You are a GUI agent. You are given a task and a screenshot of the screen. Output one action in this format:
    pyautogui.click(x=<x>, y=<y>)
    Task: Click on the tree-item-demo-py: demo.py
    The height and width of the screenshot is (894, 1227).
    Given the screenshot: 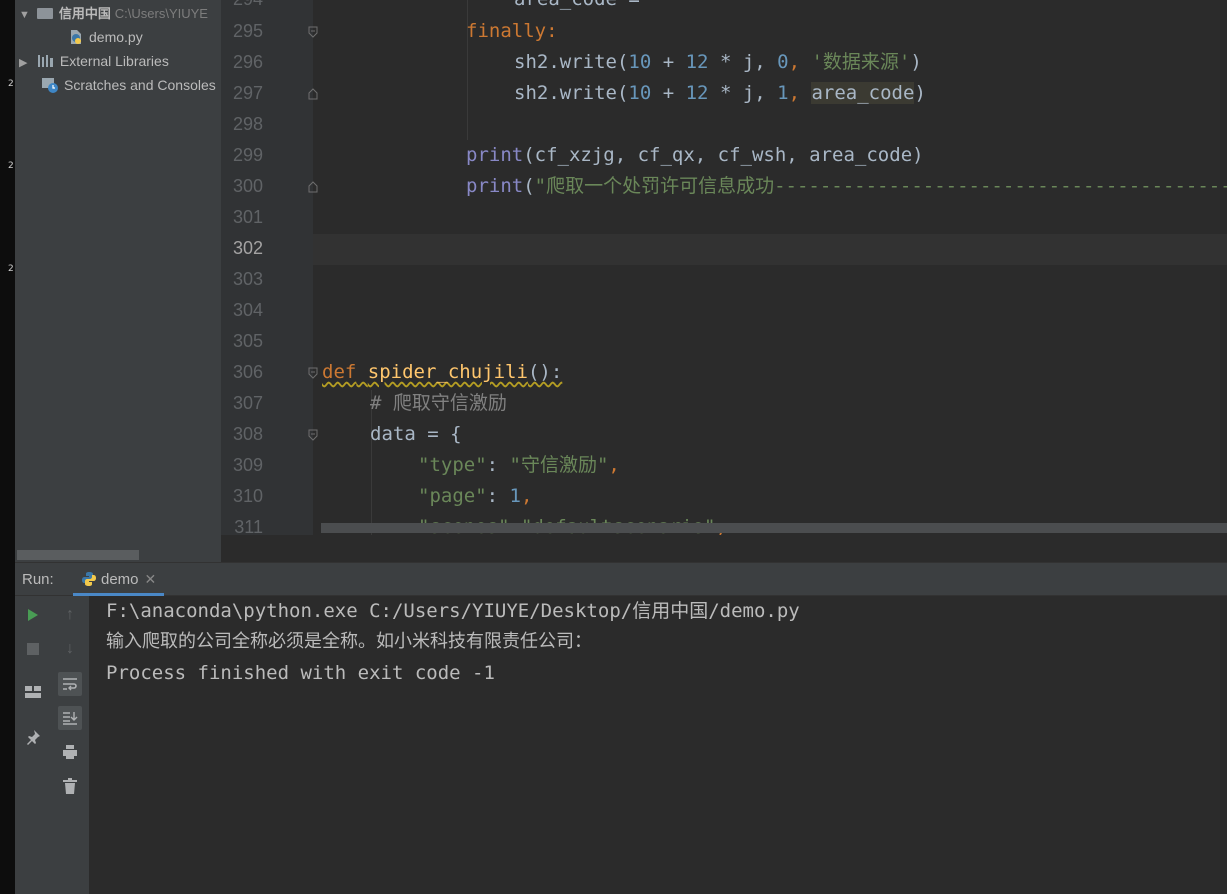 What is the action you would take?
    pyautogui.click(x=105, y=37)
    